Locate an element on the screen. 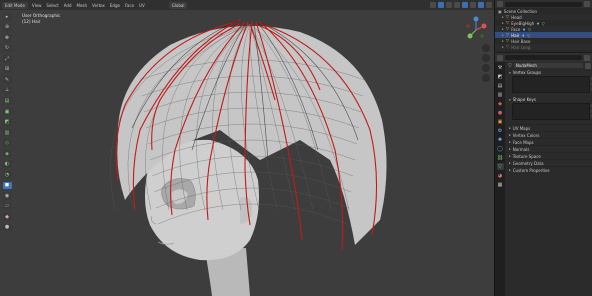 The height and width of the screenshot is (296, 592). panel-normals: ▸ Normals is located at coordinates (549, 148).